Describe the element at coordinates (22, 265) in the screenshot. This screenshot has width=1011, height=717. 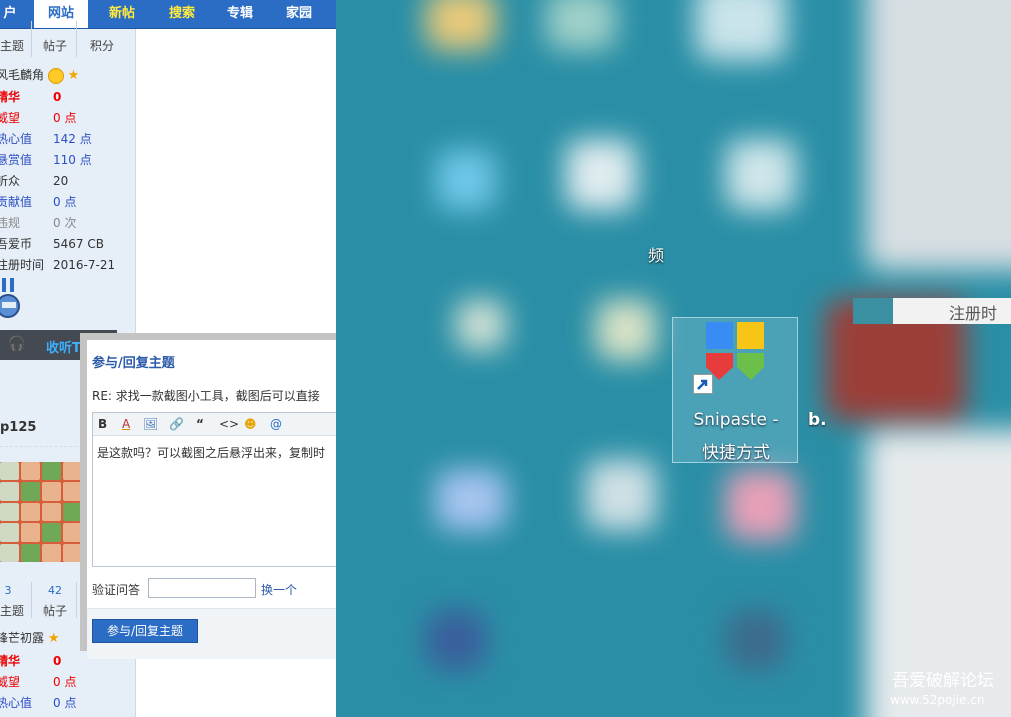
I see `row-key: 注册时间` at that location.